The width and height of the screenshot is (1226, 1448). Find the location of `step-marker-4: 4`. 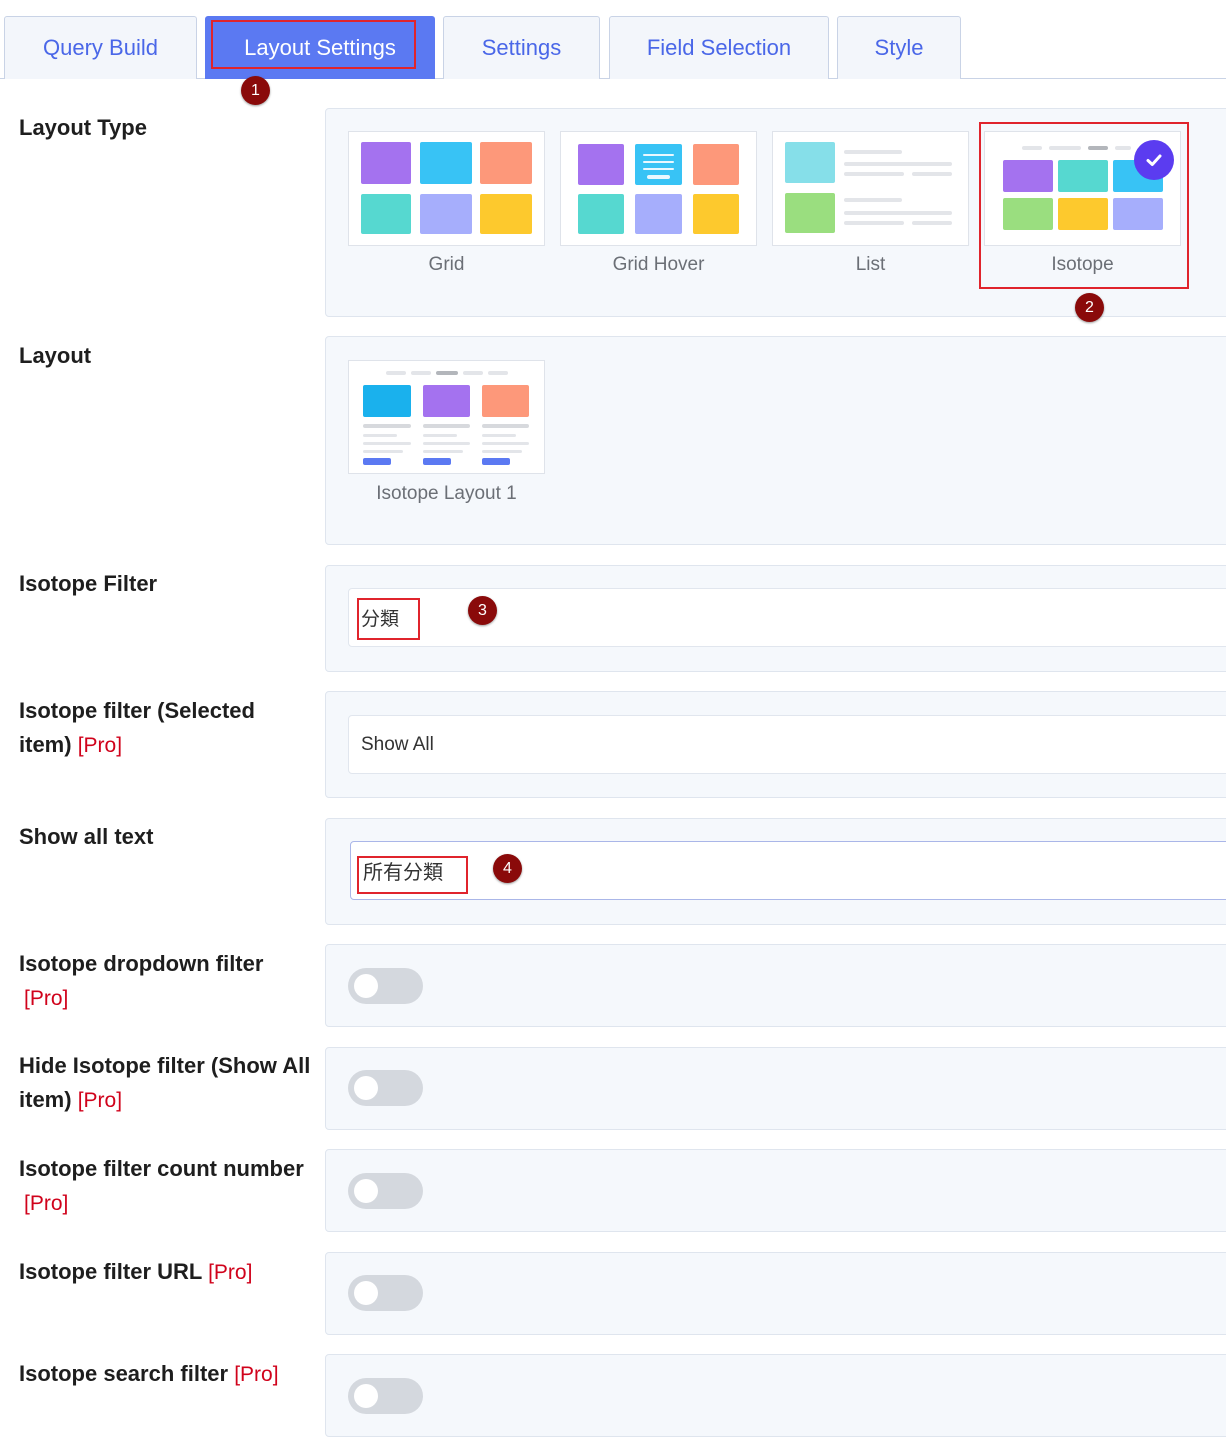

step-marker-4: 4 is located at coordinates (507, 868).